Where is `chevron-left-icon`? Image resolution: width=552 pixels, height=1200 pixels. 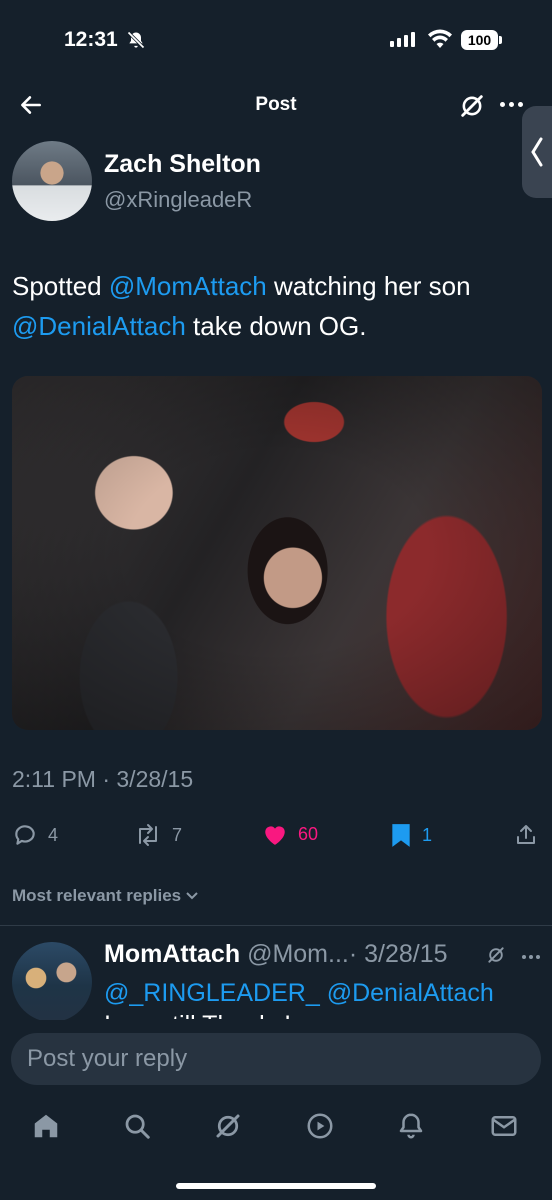
chevron-left-icon is located at coordinates (537, 152).